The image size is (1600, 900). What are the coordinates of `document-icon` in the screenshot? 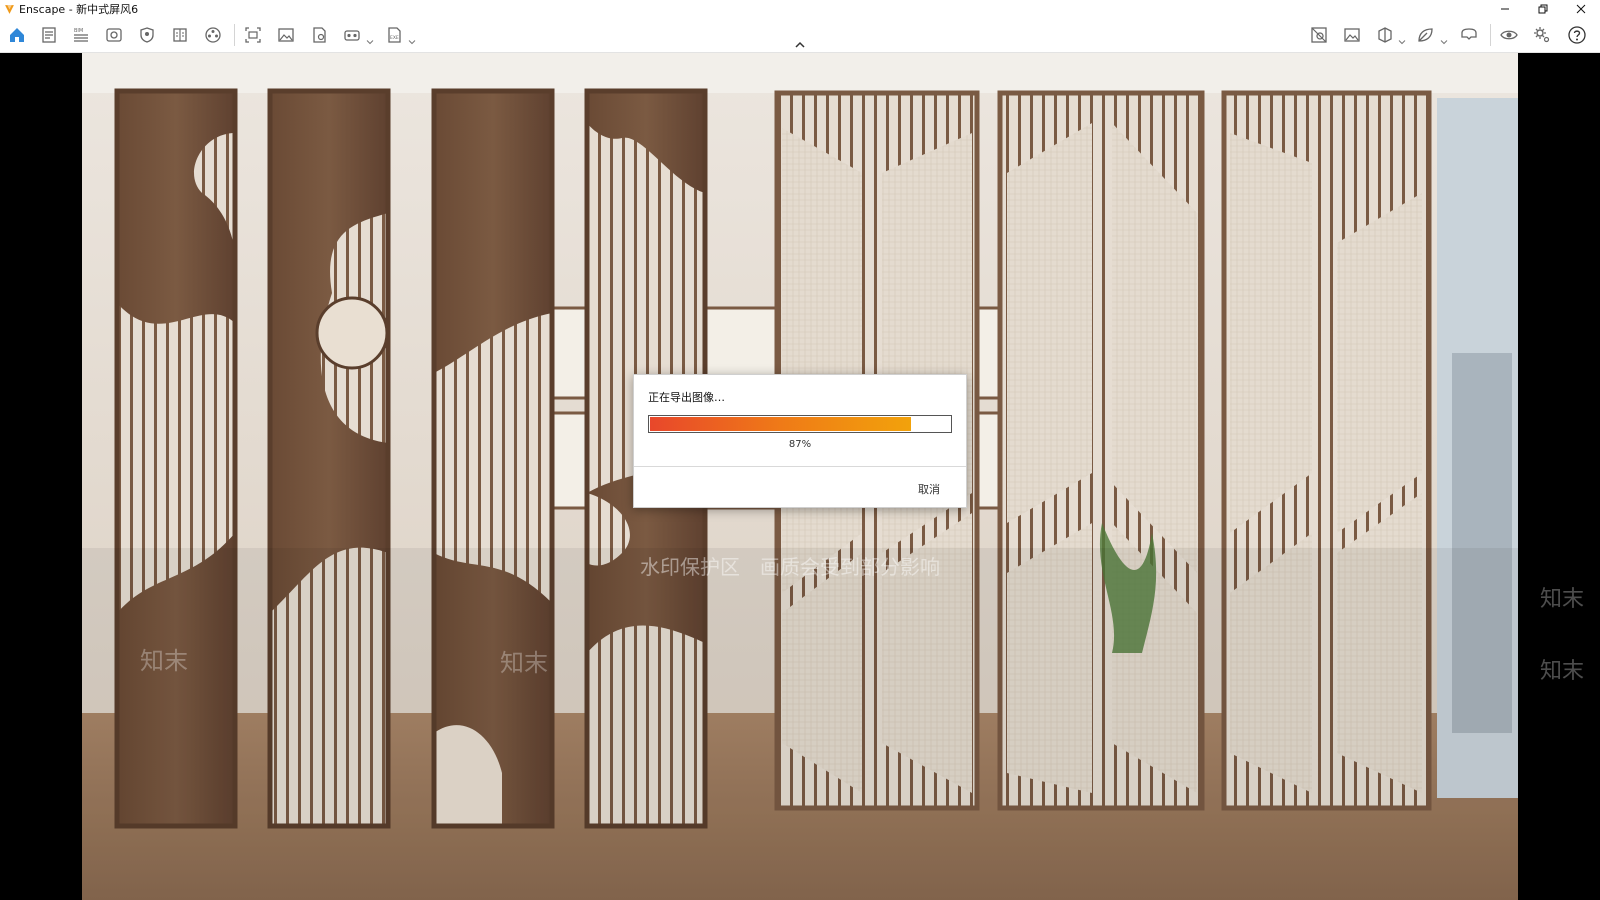 It's located at (49, 35).